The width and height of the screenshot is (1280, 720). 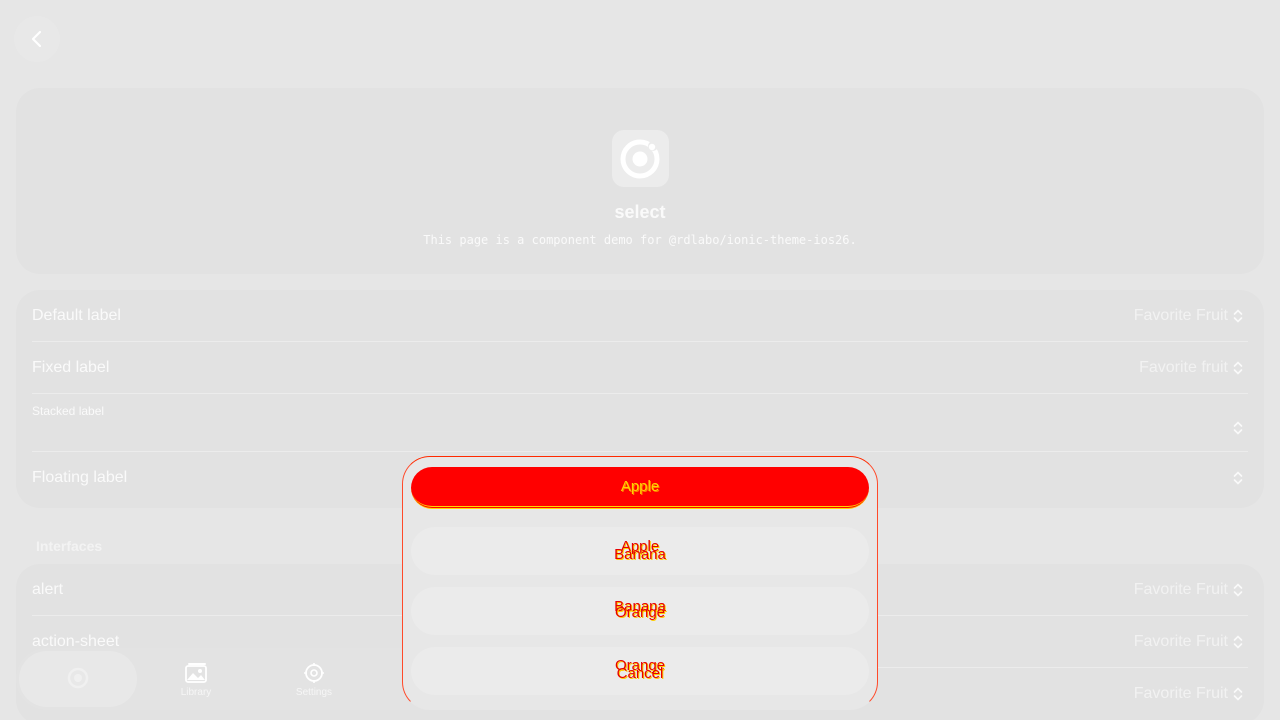 I want to click on option-apple: Apple Banana, so click(x=640, y=551).